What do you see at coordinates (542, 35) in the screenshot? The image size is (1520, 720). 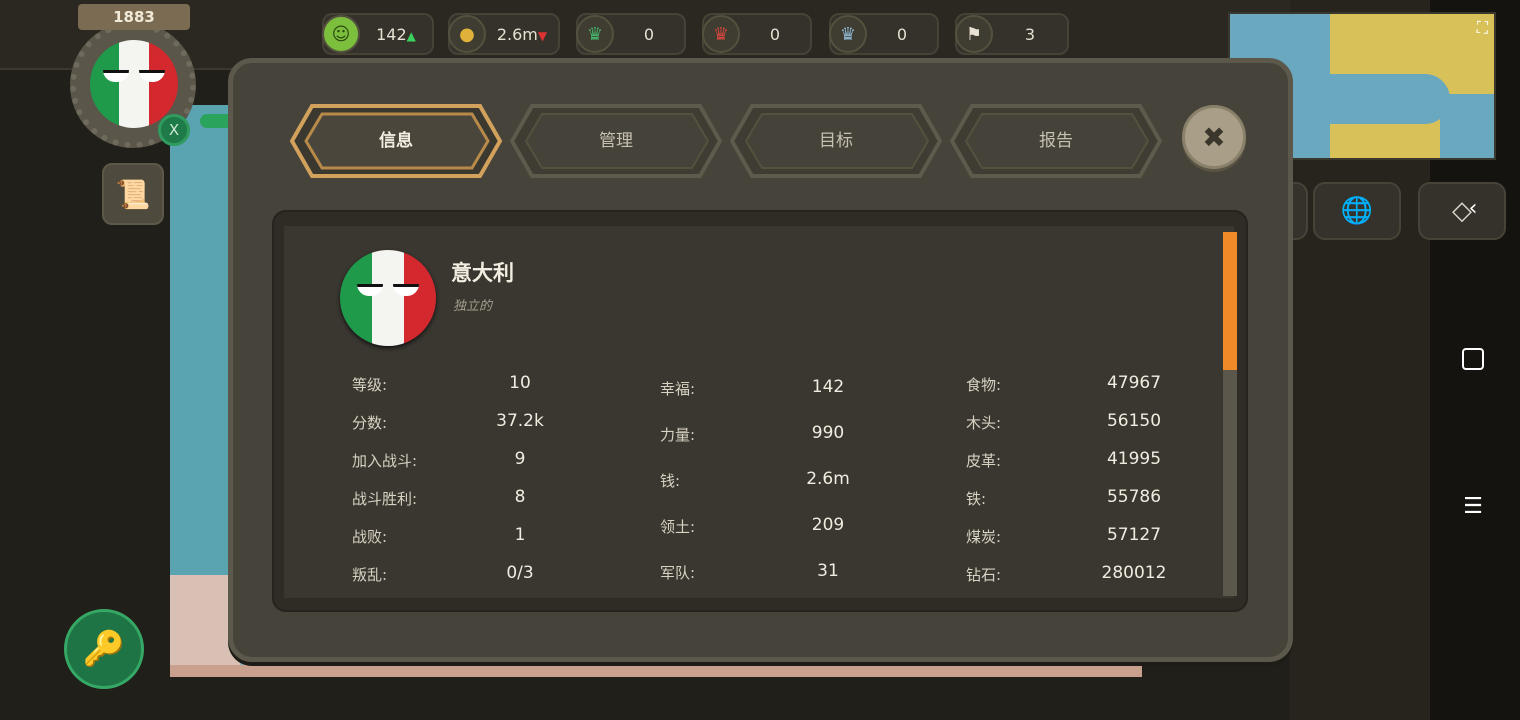 I see `trend-down-icon: ▼` at bounding box center [542, 35].